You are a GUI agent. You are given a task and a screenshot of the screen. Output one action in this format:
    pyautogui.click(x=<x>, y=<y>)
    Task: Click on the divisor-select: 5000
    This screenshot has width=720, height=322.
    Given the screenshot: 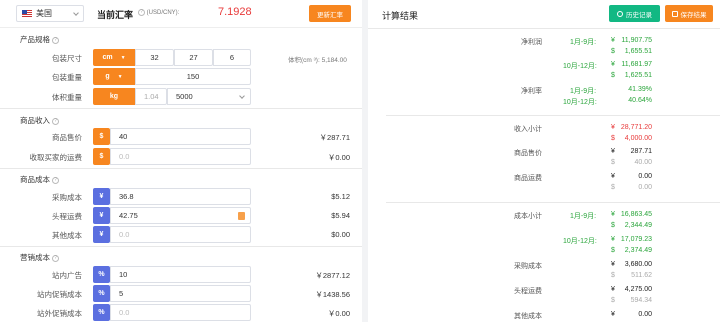 What is the action you would take?
    pyautogui.click(x=209, y=96)
    